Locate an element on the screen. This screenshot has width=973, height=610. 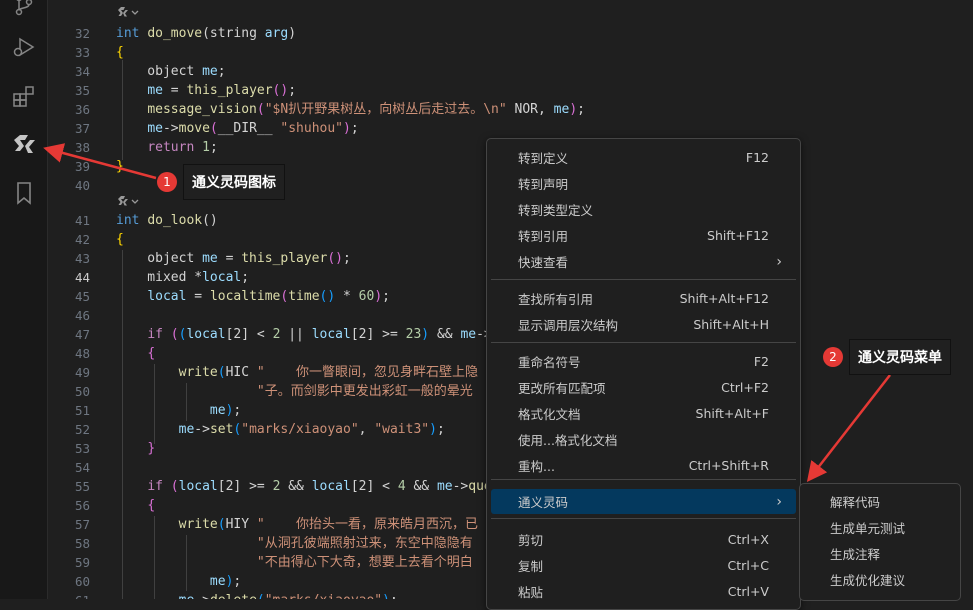
callout-badge-2: 2 is located at coordinates (833, 357).